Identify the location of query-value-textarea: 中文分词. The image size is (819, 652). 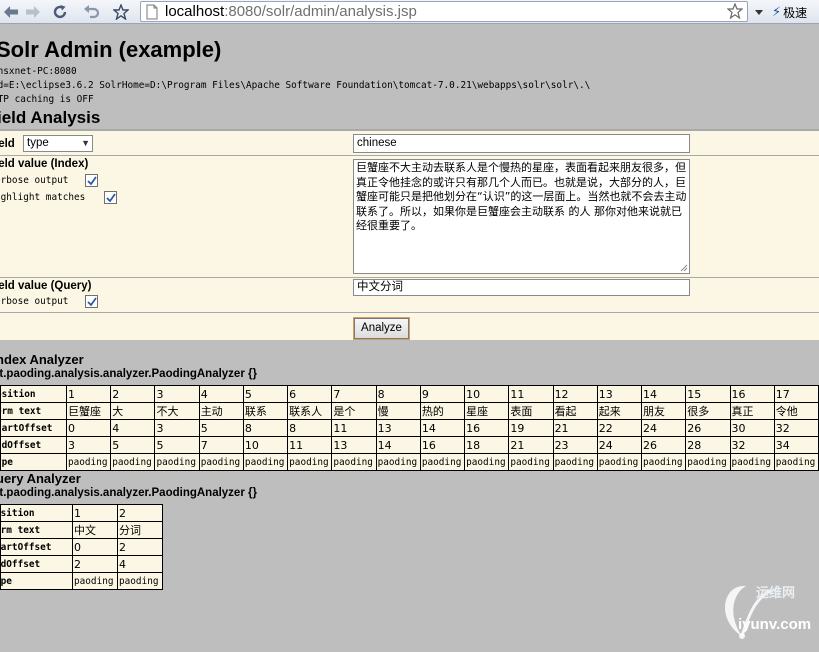
(521, 287).